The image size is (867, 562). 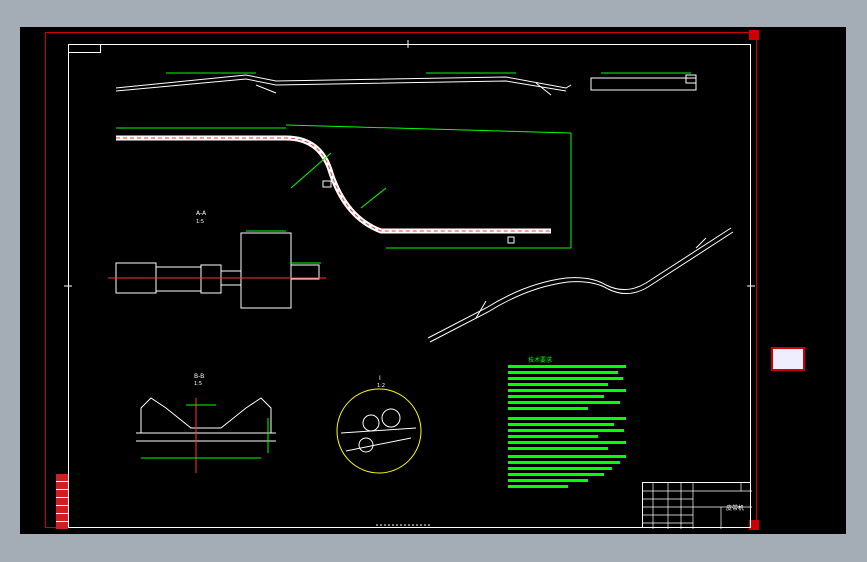 What do you see at coordinates (697, 505) in the screenshot?
I see `title-block: 皮带机` at bounding box center [697, 505].